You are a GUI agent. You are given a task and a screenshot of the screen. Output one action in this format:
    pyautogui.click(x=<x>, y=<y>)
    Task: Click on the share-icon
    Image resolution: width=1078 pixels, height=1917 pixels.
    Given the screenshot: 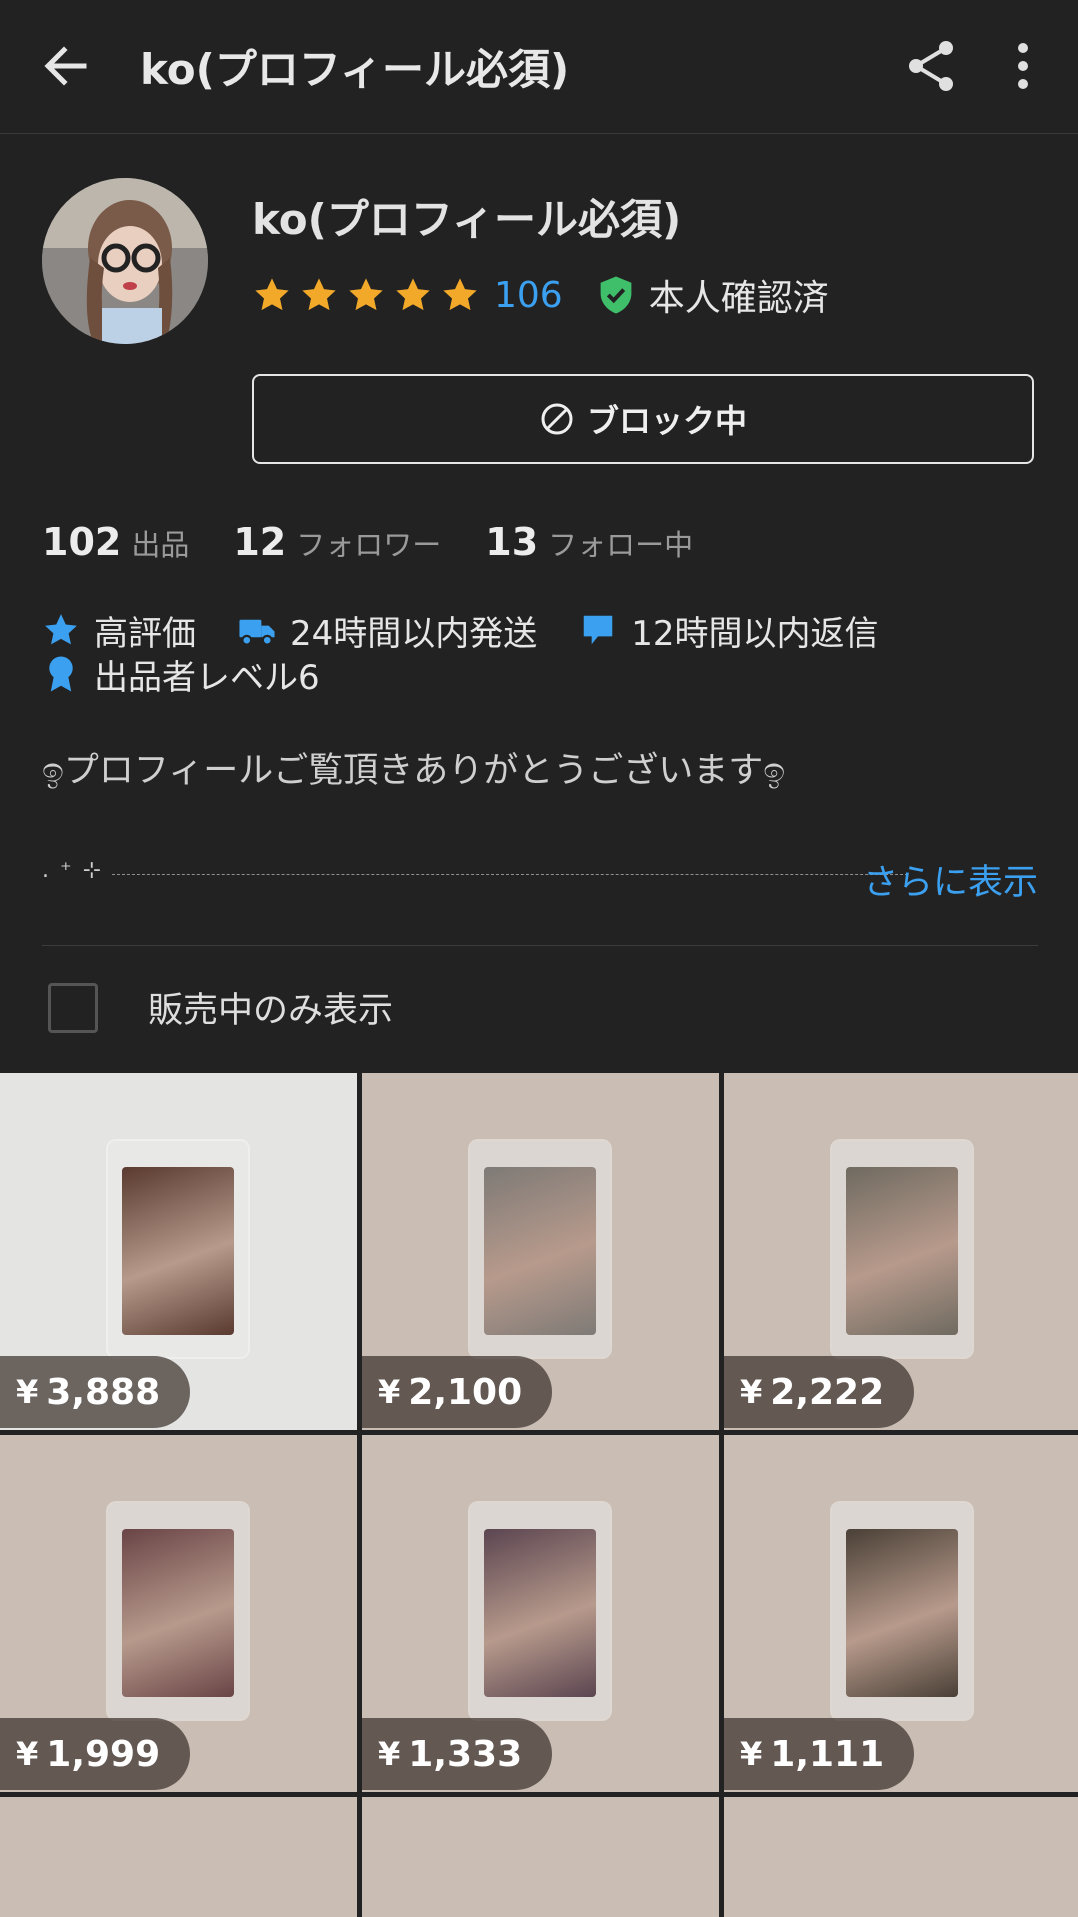 What is the action you would take?
    pyautogui.click(x=932, y=66)
    